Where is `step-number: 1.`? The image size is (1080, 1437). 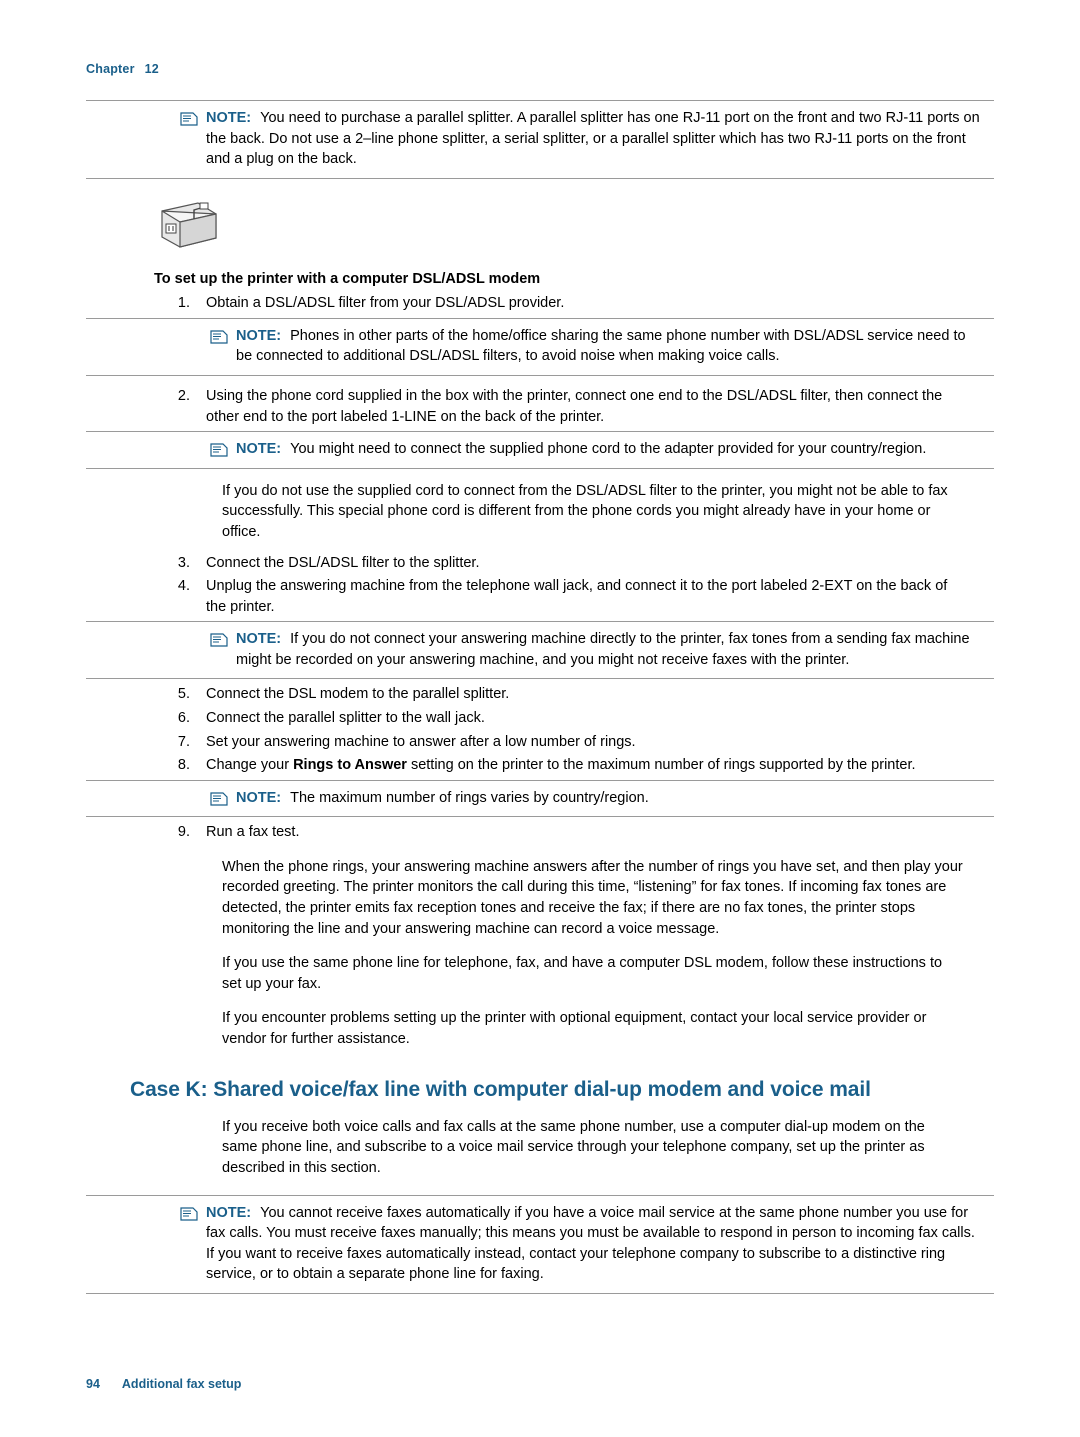
step-number: 1. is located at coordinates (183, 303).